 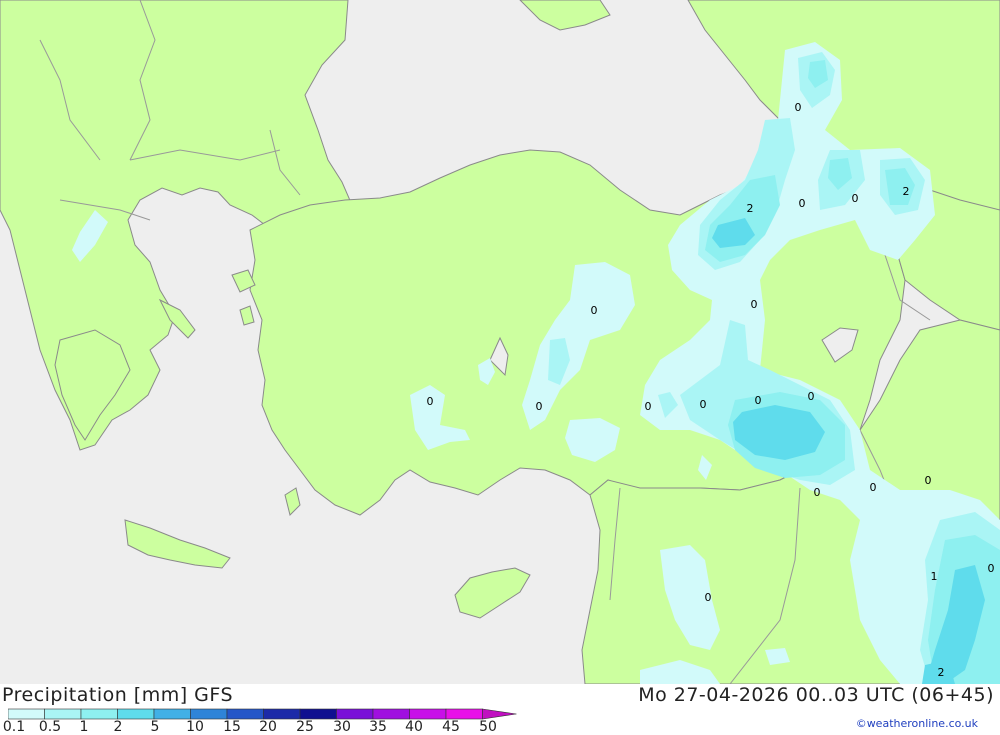 I want to click on credit-link: ©weatheronline.co.uk, so click(x=917, y=723).